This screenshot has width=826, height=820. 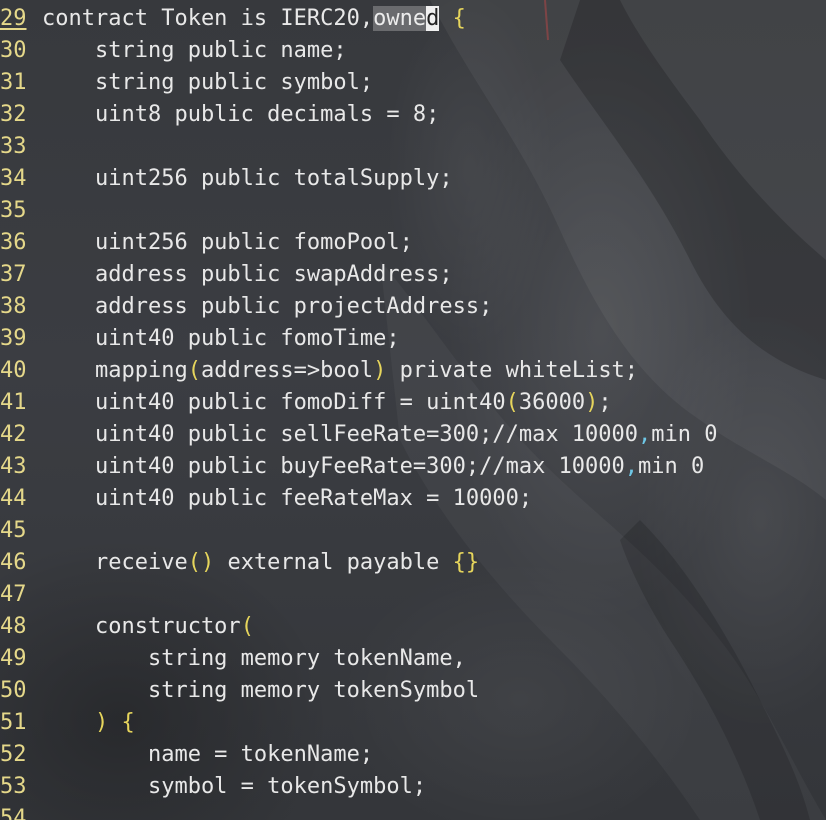 I want to click on code-line: 39 uint40 public fomoTime;, so click(x=359, y=339).